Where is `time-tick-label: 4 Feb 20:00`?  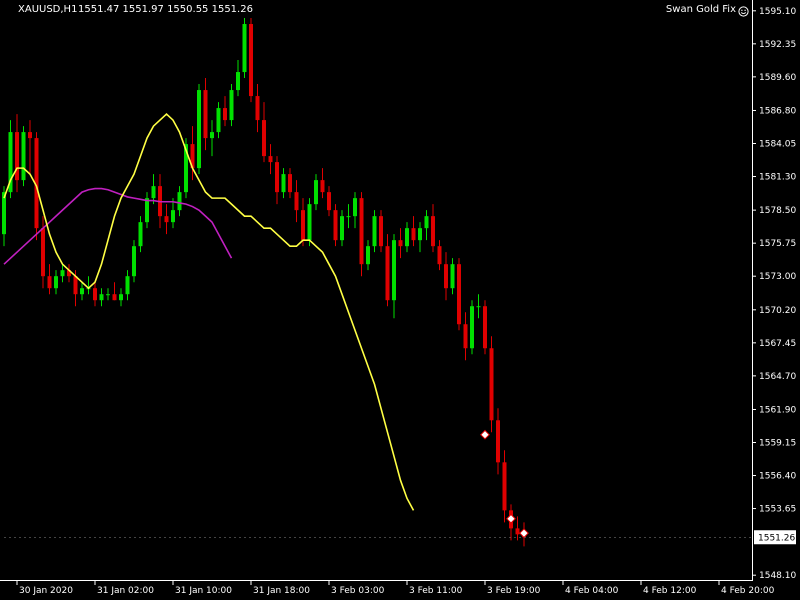 time-tick-label: 4 Feb 20:00 is located at coordinates (748, 591).